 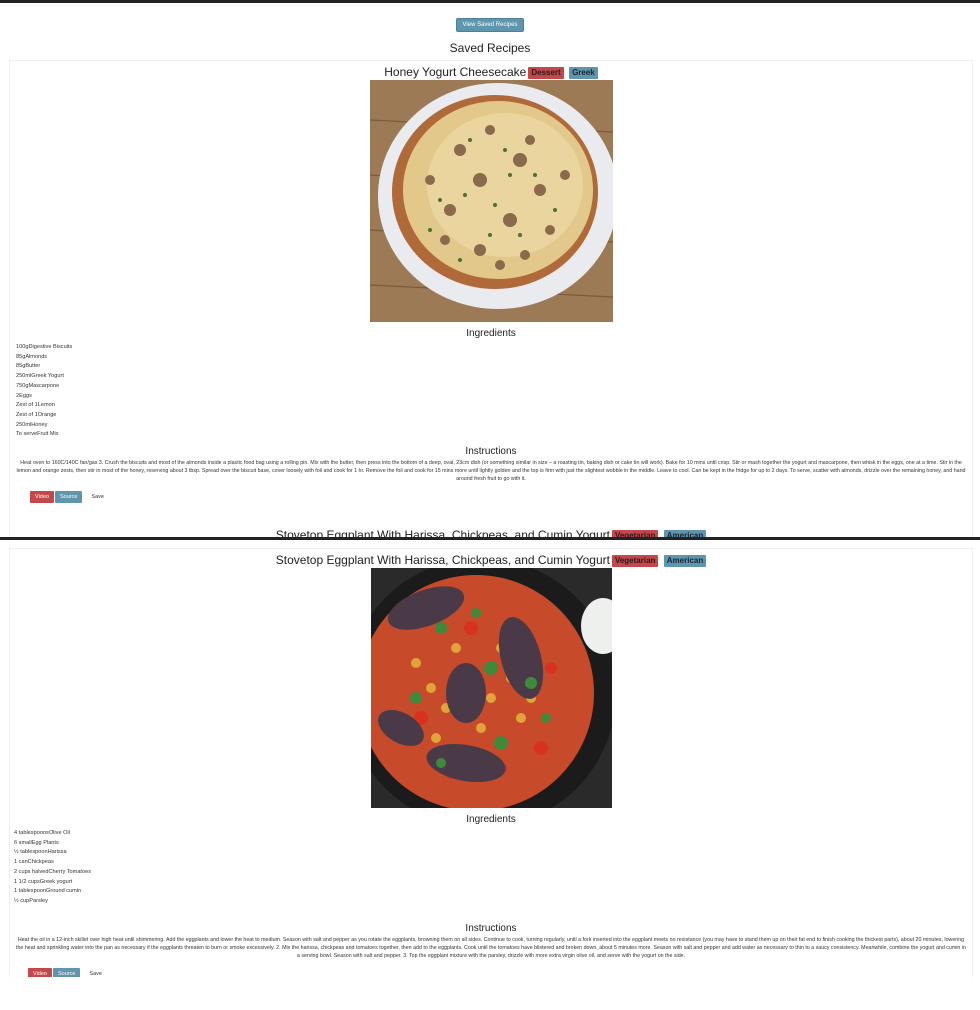 I want to click on recipe-header: Honey Yogurt Cheesecake Dessert Greek, so click(x=491, y=70).